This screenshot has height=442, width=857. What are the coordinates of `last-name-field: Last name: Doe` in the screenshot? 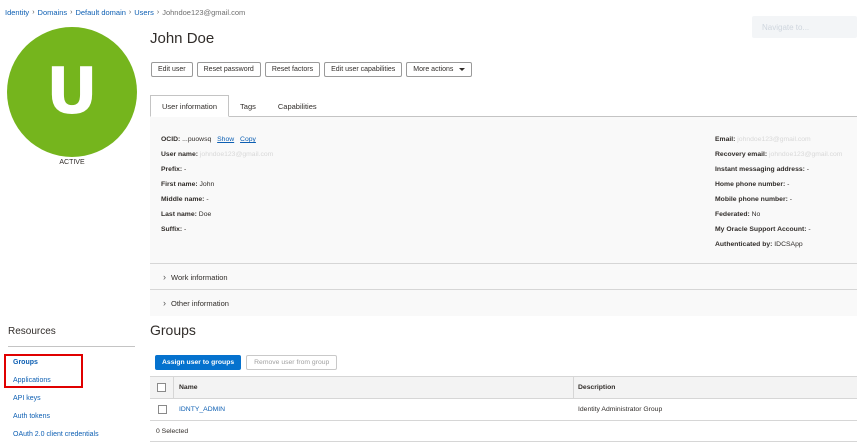 It's located at (186, 214).